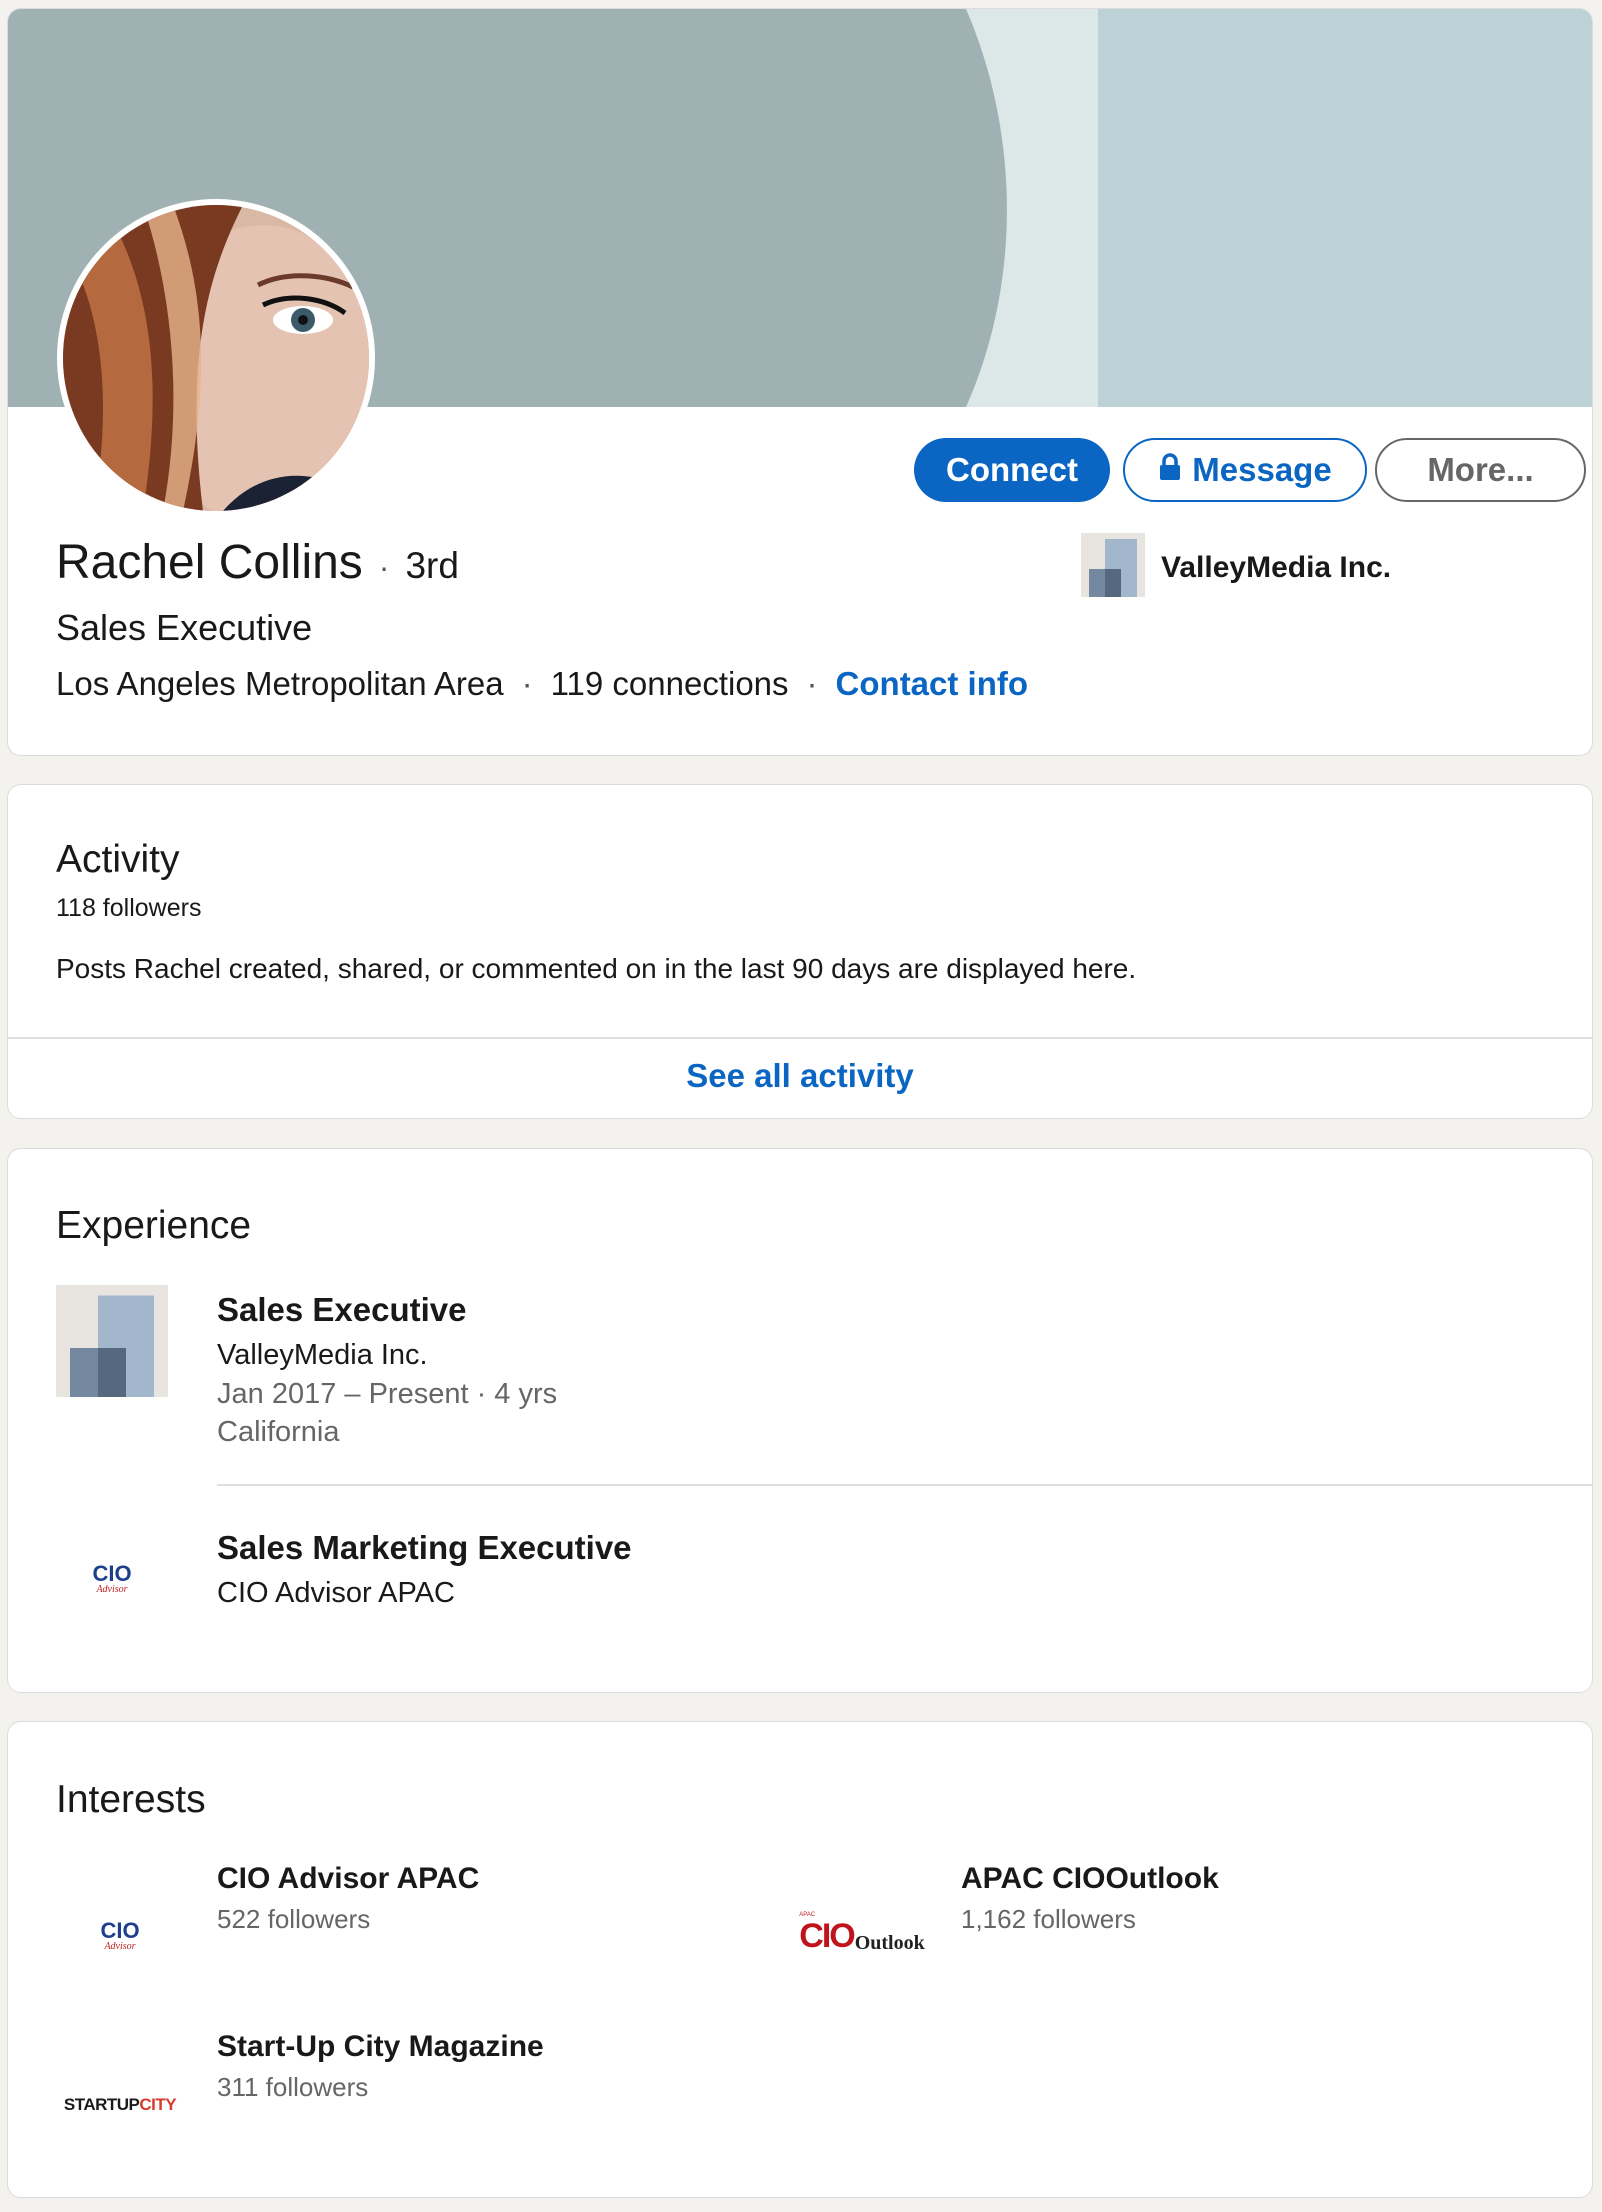 This screenshot has height=2212, width=1602. Describe the element at coordinates (432, 565) in the screenshot. I see `connection-degree: 3rd` at that location.